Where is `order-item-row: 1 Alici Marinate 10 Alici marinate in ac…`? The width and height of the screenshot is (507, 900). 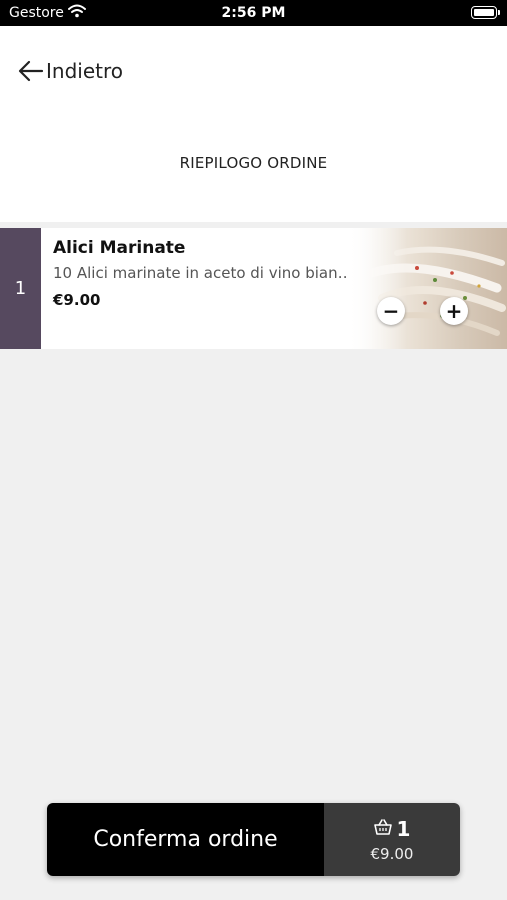 order-item-row: 1 Alici Marinate 10 Alici marinate in ac… is located at coordinates (253, 288).